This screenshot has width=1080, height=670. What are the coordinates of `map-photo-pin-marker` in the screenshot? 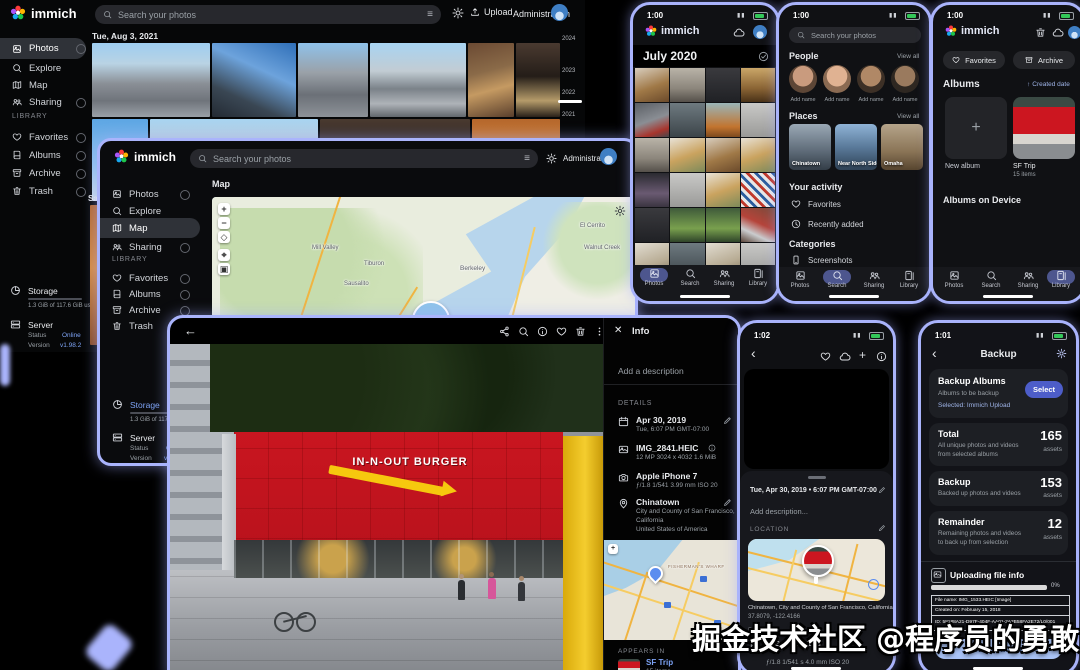 It's located at (818, 561).